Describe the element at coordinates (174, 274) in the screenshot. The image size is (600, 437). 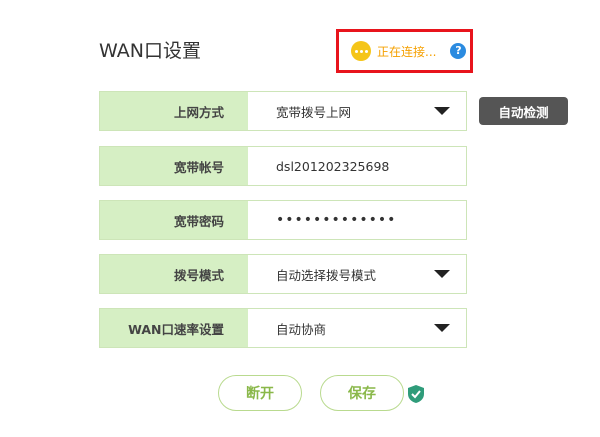
I see `field-label: 拨号模式` at that location.